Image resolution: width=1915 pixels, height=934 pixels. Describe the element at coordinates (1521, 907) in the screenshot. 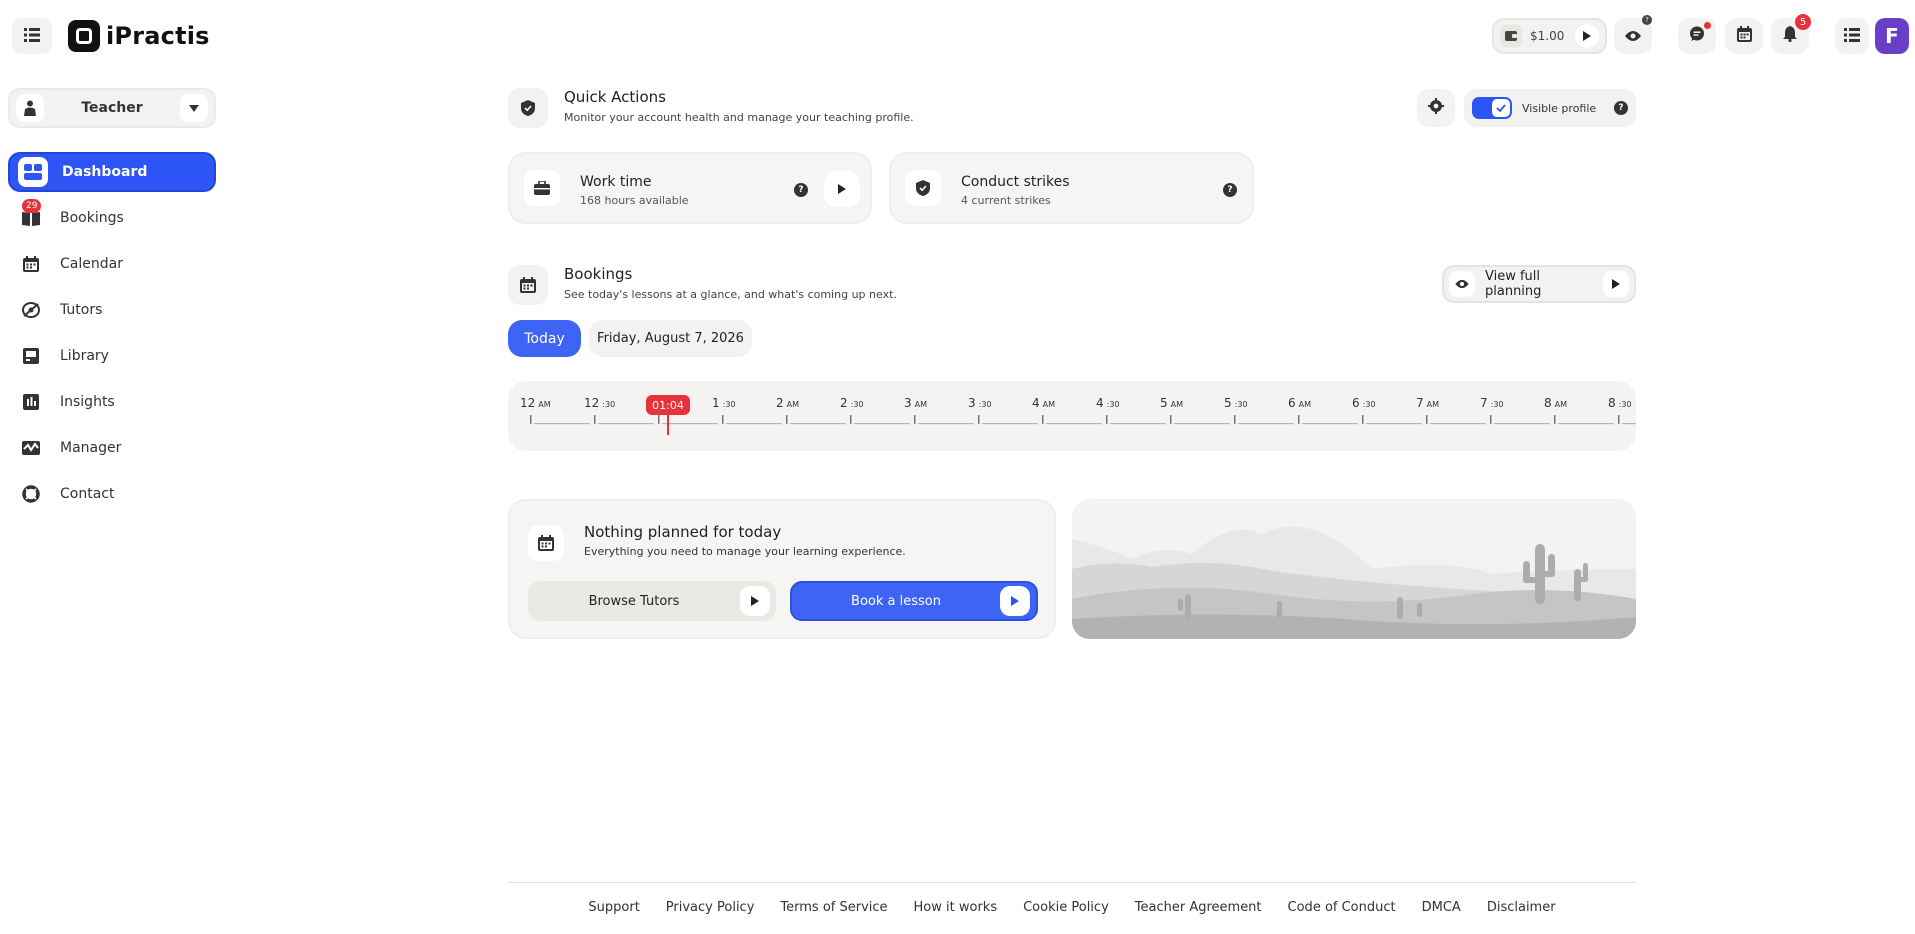

I see `footer-link-disclaimer: Disclaimer` at that location.